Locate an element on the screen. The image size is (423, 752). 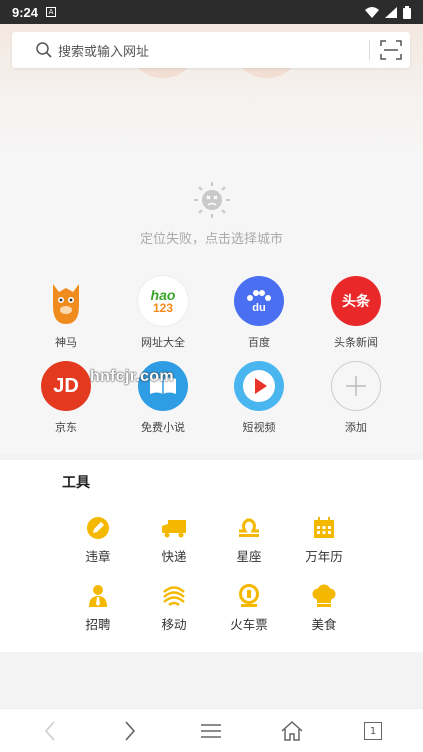
jd-logo-text: JD is located at coordinates (66, 385).